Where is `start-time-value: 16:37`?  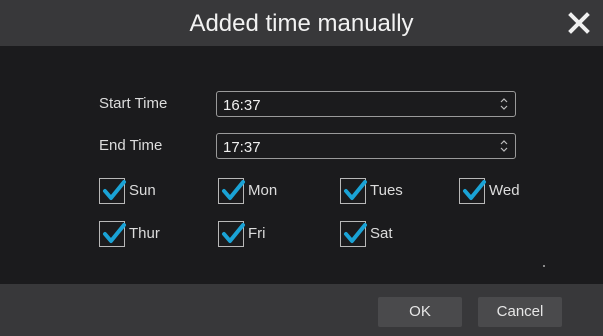
start-time-value: 16:37 is located at coordinates (242, 105).